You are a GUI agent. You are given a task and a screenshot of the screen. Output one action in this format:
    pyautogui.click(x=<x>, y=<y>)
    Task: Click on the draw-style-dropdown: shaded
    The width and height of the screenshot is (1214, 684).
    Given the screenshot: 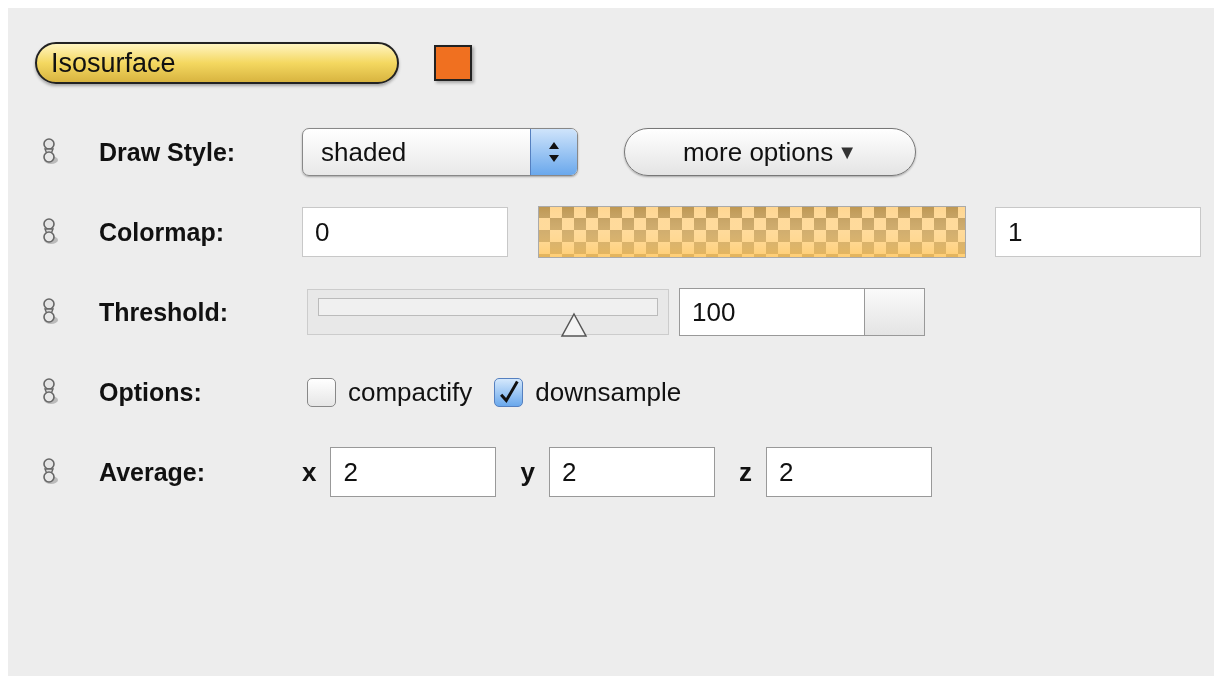 What is the action you would take?
    pyautogui.click(x=440, y=152)
    